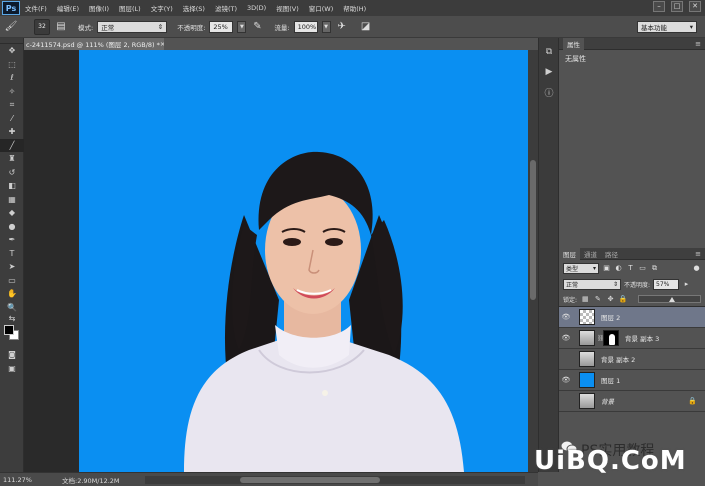 The image size is (705, 486). I want to click on menu-filter: 滤镜(T), so click(226, 8).